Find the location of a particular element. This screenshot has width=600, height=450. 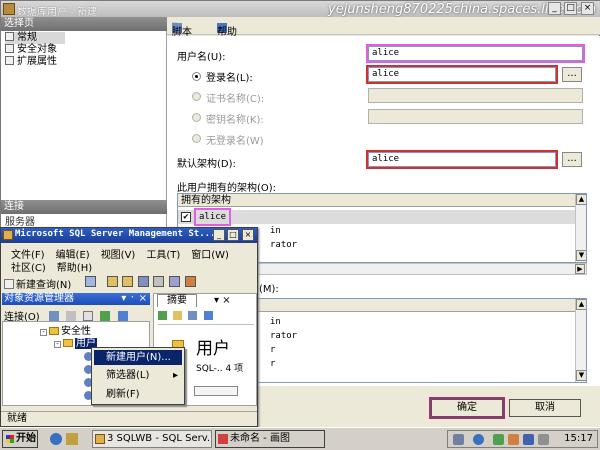

connection-header: 连接 is located at coordinates (84, 207).